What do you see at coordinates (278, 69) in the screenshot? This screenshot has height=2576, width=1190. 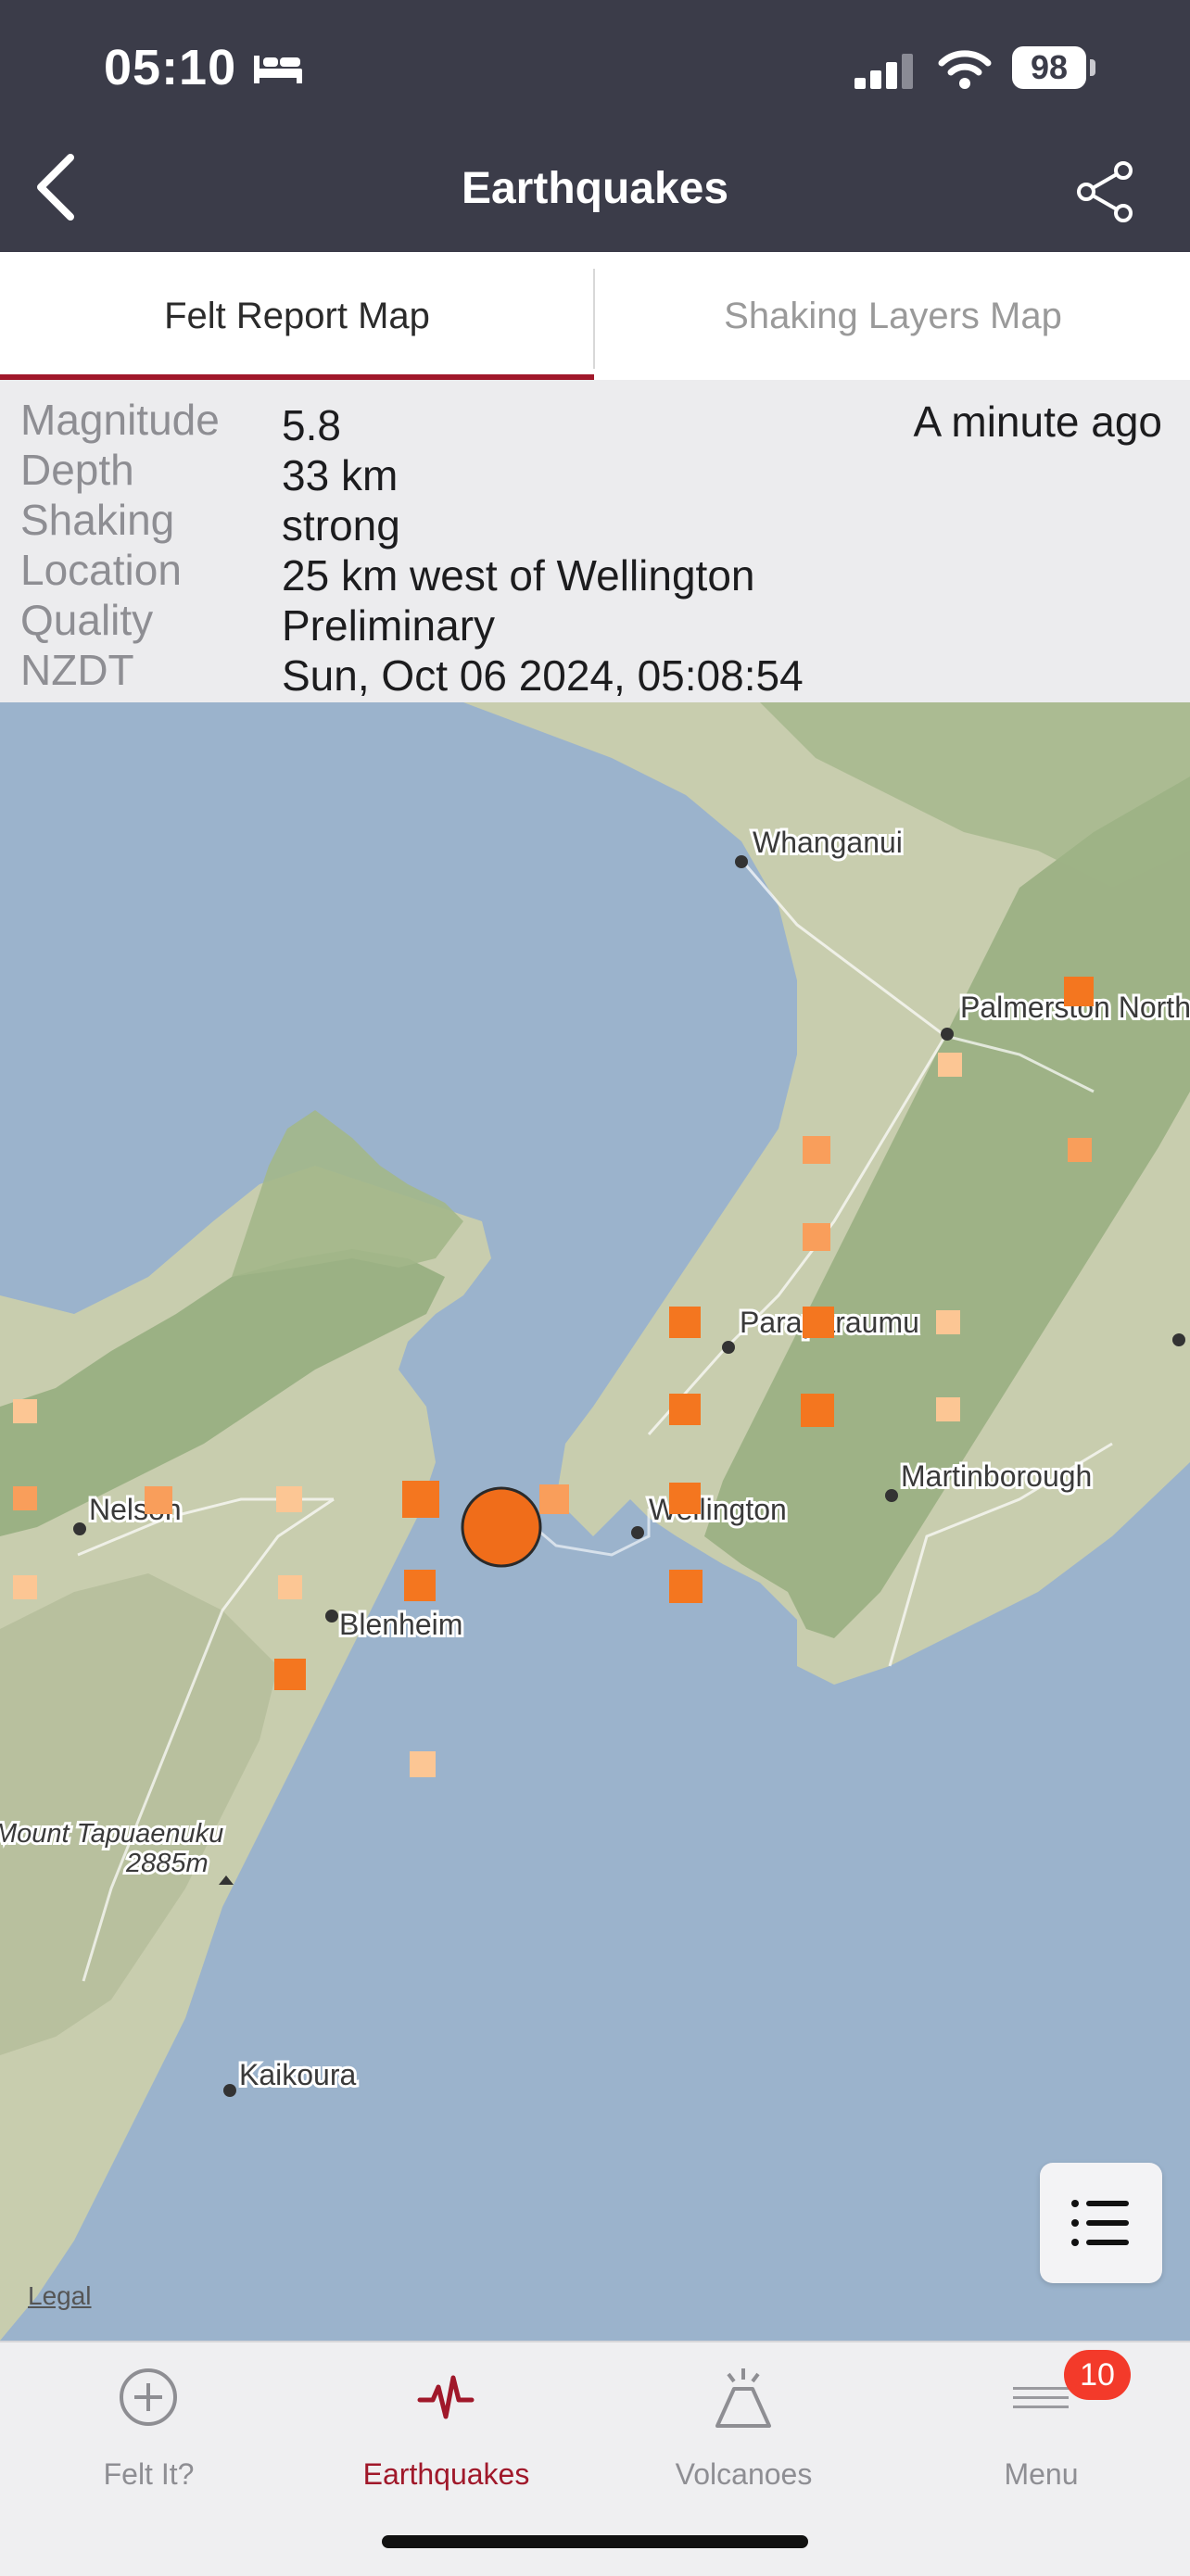 I see `bed-icon` at bounding box center [278, 69].